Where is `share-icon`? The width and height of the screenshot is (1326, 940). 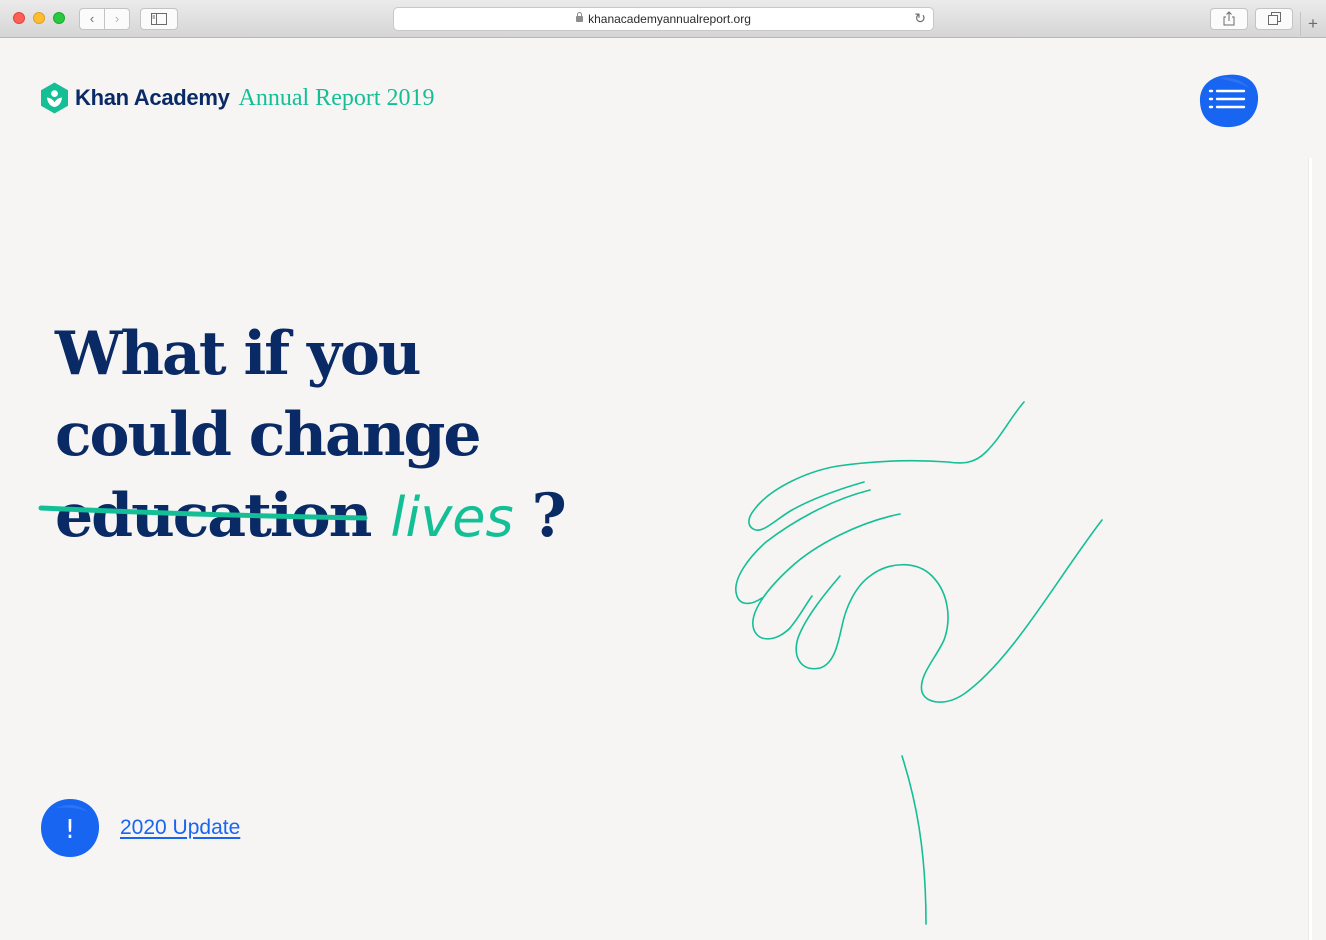 share-icon is located at coordinates (1229, 18).